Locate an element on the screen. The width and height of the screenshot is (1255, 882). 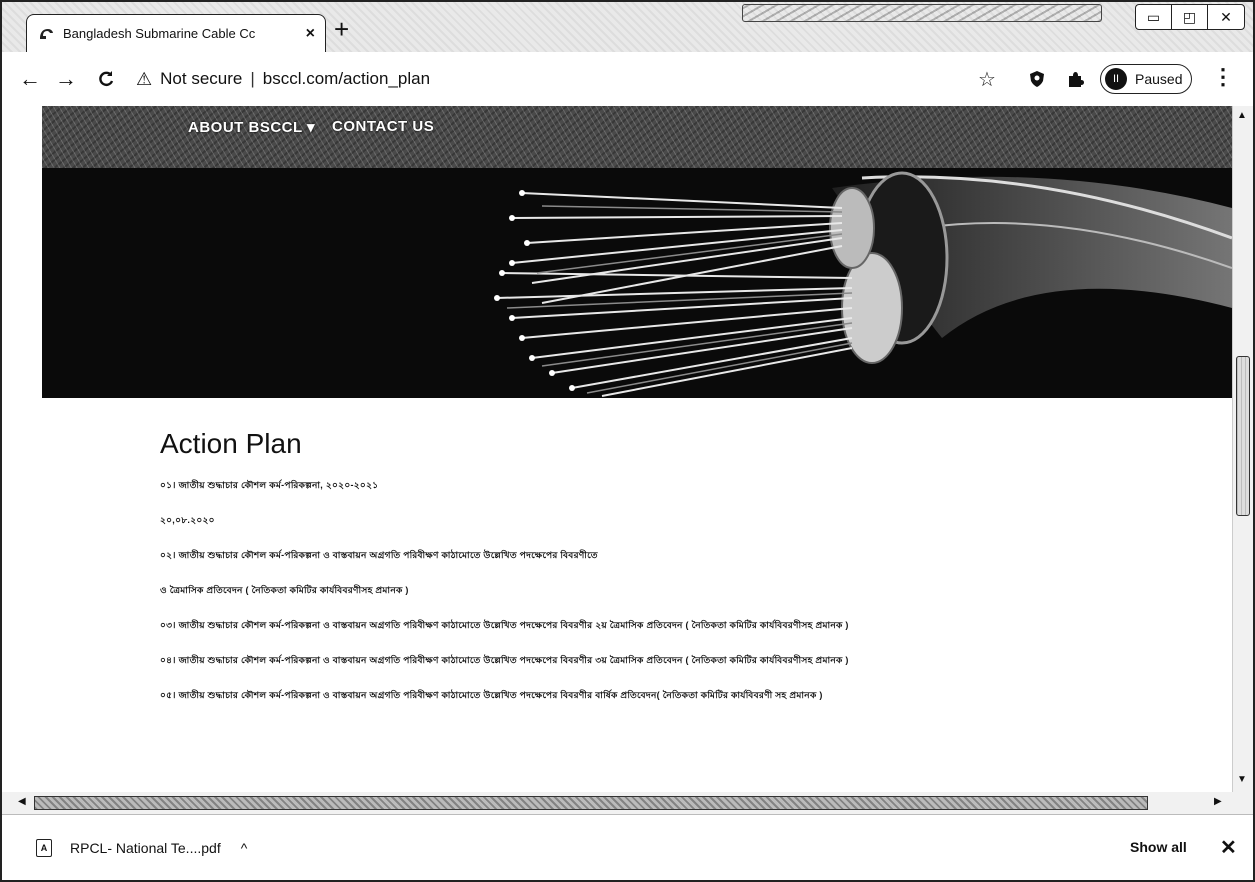
horizontal-scrollbar: ◀ ▶ is located at coordinates (627, 803).